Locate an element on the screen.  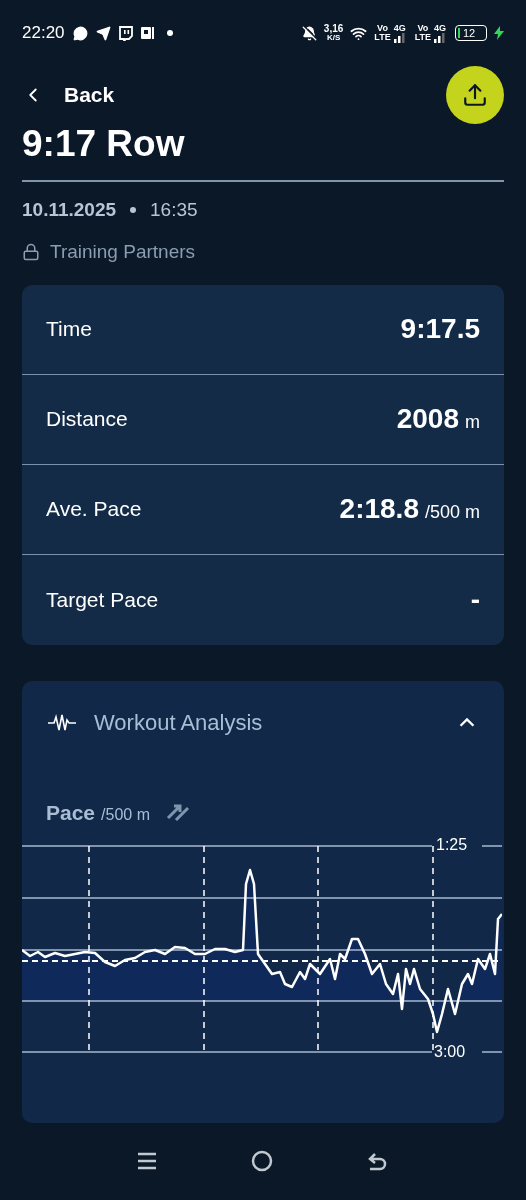
axis-label: 1:25 is located at coordinates (452, 845).